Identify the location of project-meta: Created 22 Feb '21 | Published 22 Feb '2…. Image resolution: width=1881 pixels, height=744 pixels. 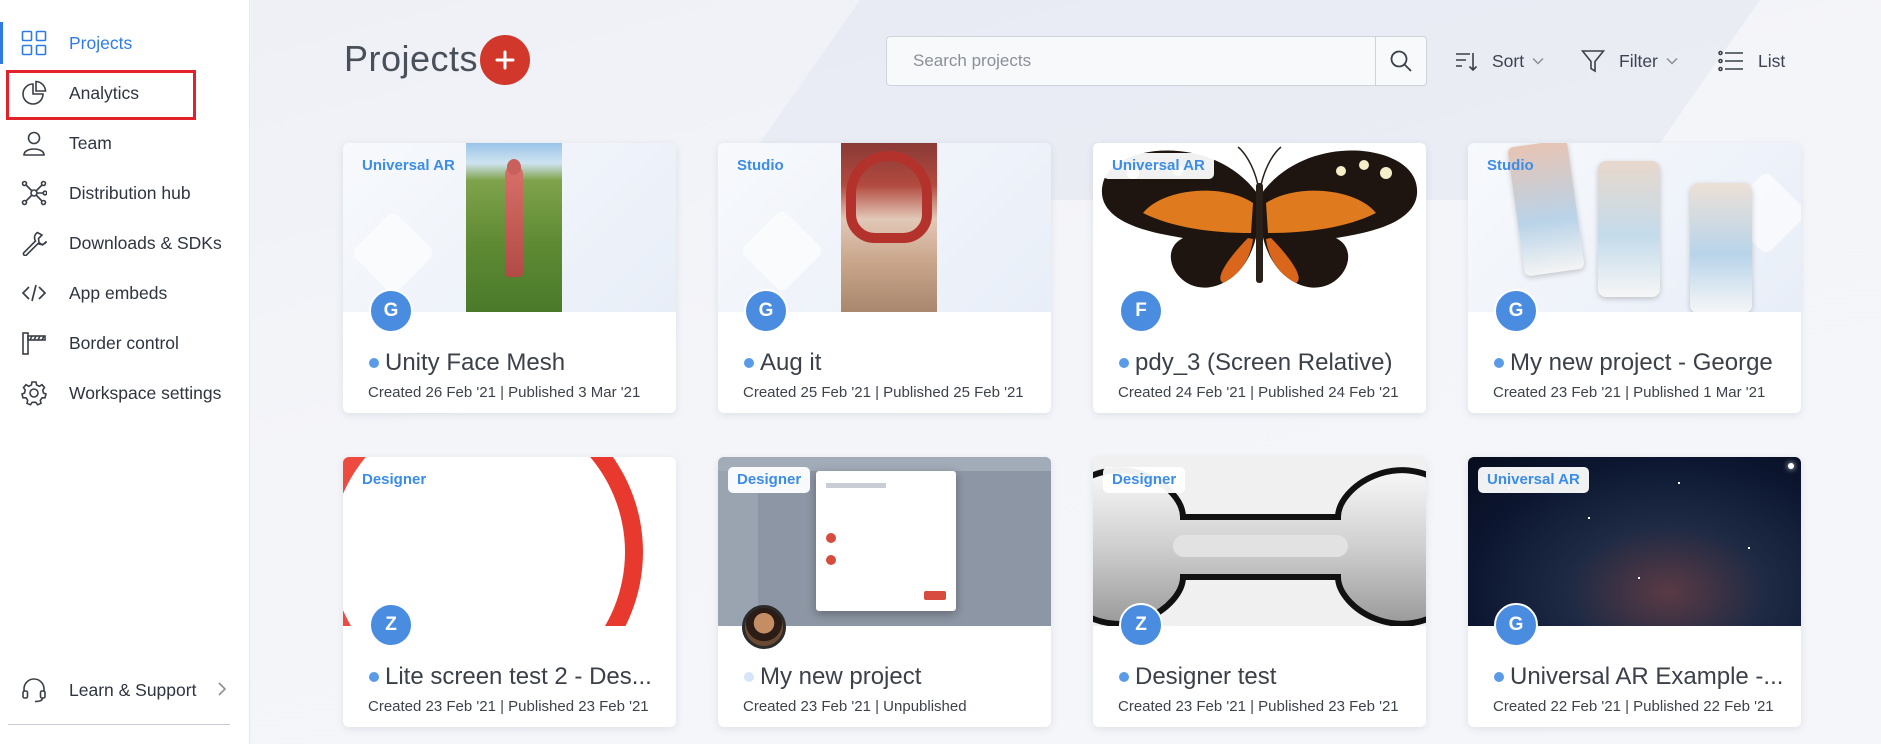
(1633, 706).